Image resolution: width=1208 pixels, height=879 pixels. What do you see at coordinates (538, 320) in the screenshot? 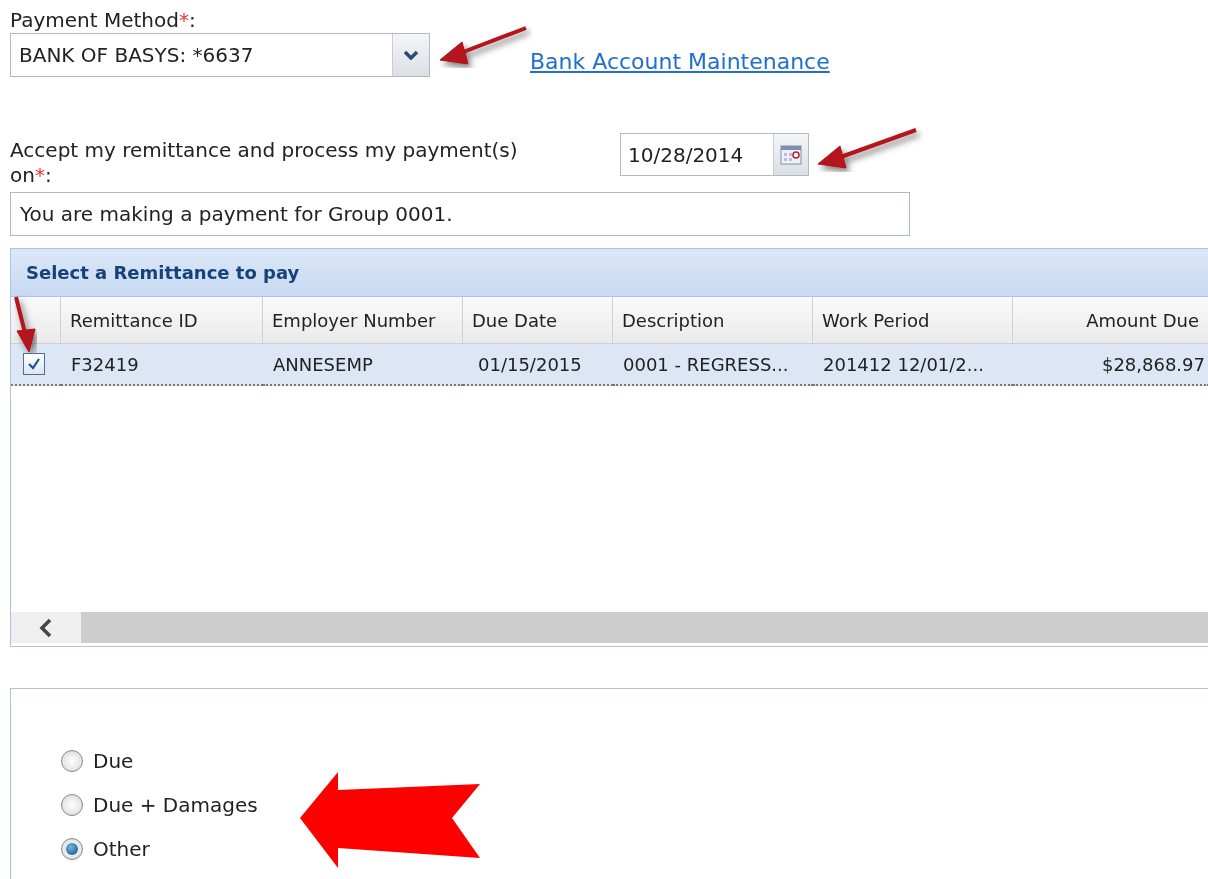
I see `column-header: Due Date` at bounding box center [538, 320].